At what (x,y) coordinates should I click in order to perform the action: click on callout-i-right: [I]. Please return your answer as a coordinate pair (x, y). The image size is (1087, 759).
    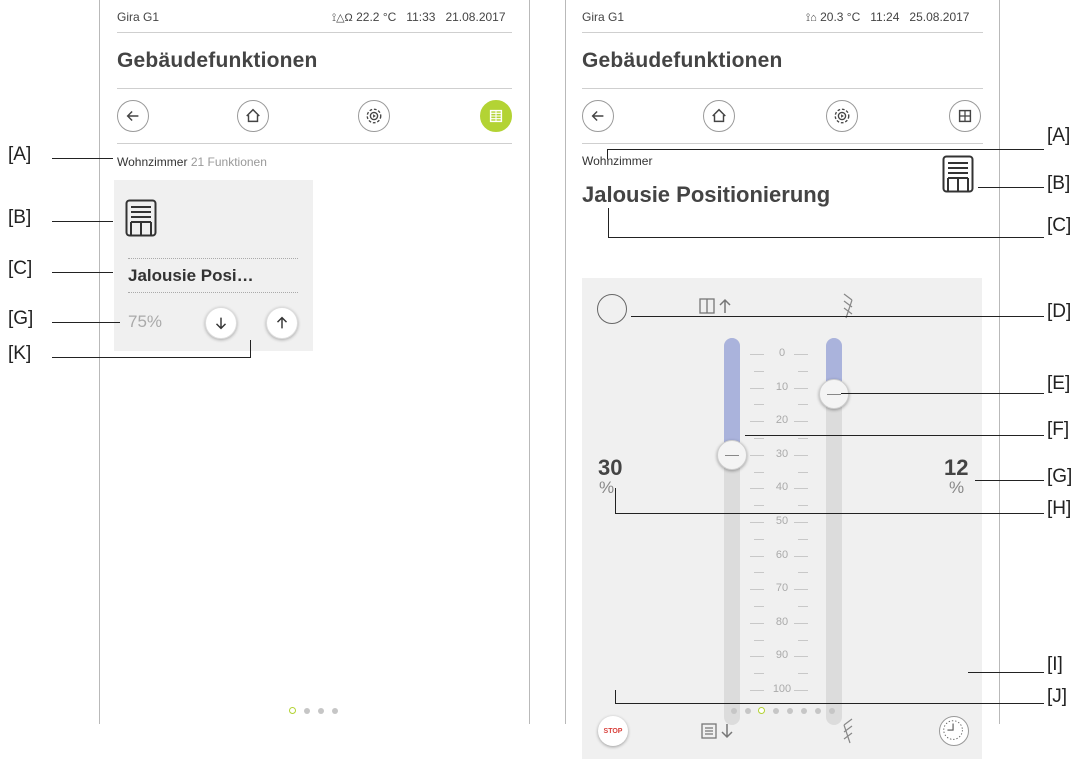
    Looking at the image, I should click on (1055, 664).